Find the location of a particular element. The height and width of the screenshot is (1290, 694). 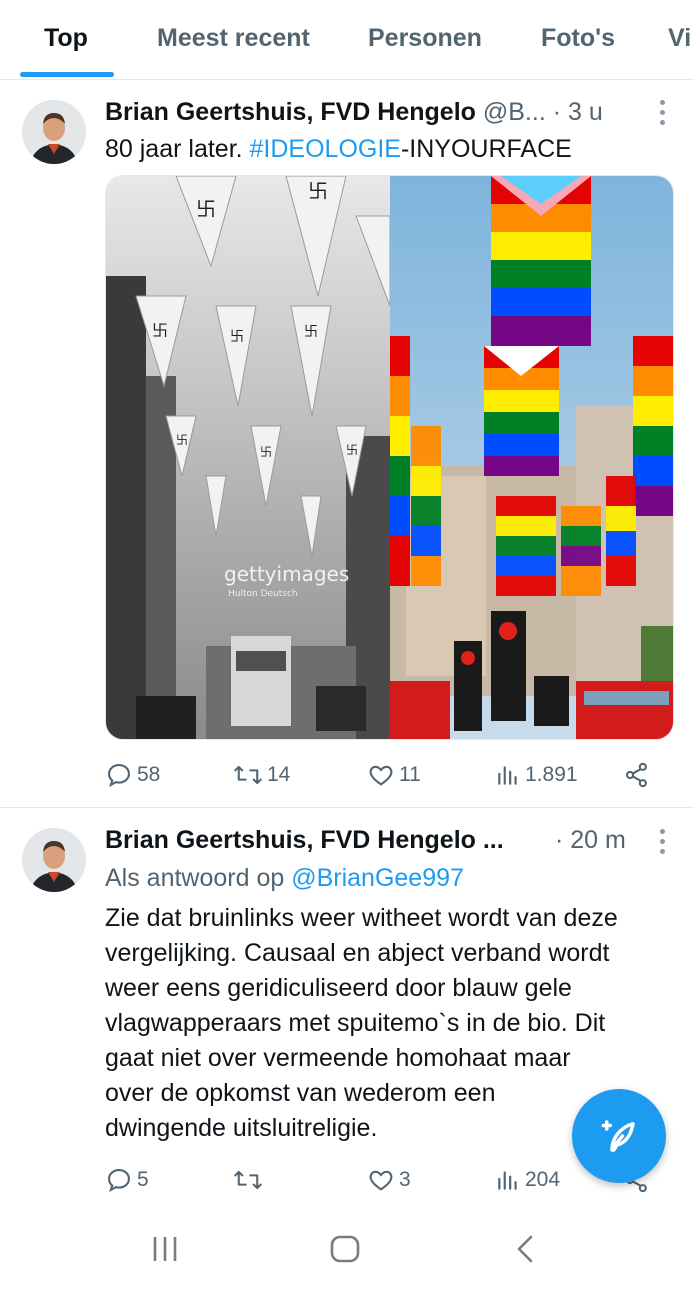

tweet-text: 80 jaar later. #IDEOLOGIE-INYOURFACE is located at coordinates (392, 149).